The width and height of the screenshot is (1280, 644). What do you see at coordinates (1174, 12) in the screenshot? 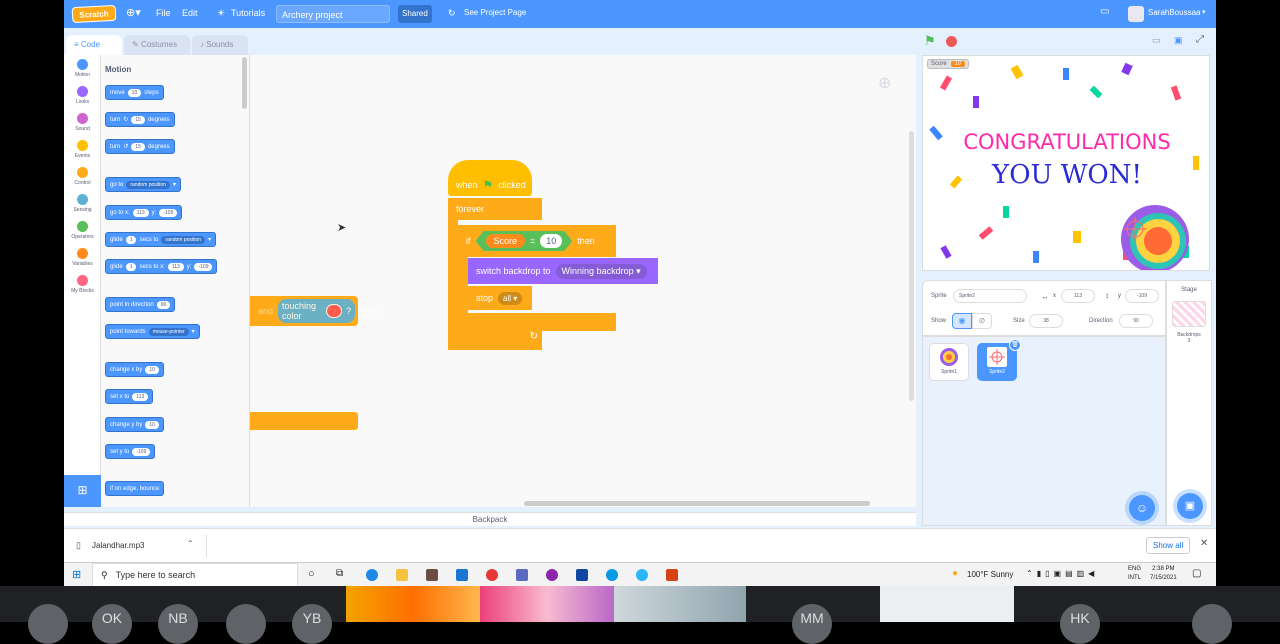
I see `username: SarahBoussaa` at bounding box center [1174, 12].